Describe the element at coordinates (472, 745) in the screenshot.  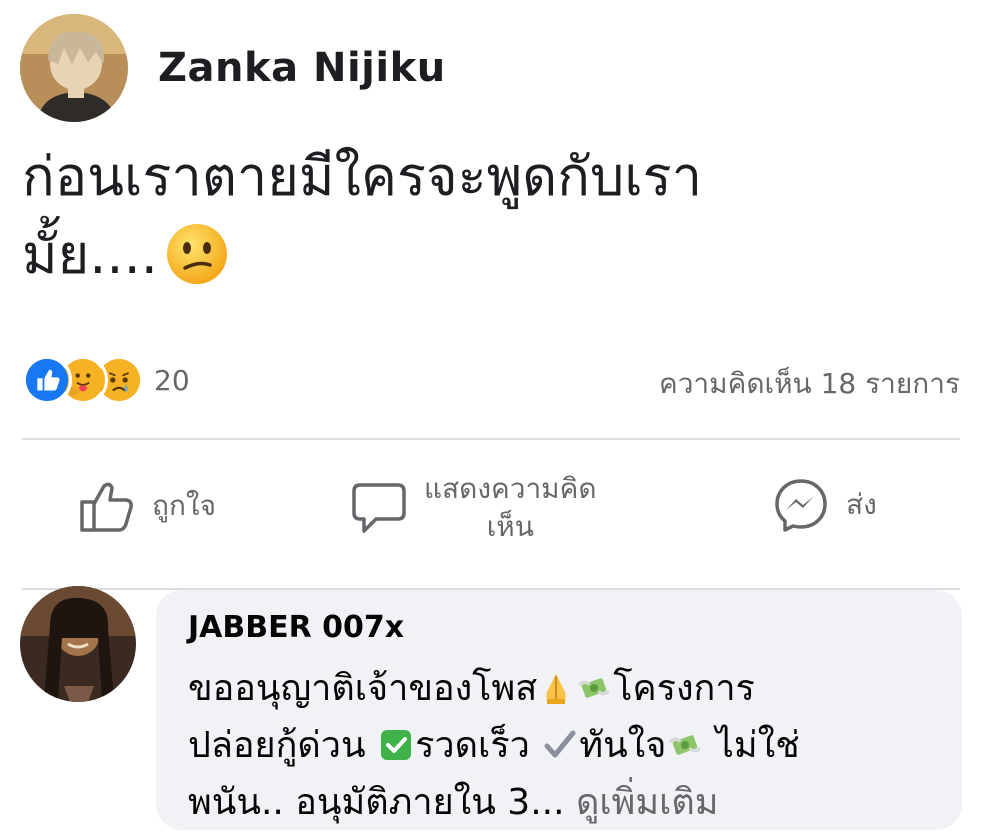
I see `comment-text-part-4: รวดเร็ว` at that location.